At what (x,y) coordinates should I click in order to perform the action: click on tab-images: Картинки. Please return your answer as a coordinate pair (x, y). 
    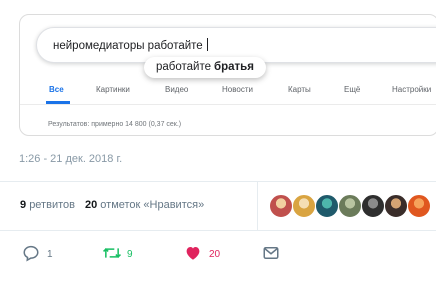
    Looking at the image, I should click on (113, 89).